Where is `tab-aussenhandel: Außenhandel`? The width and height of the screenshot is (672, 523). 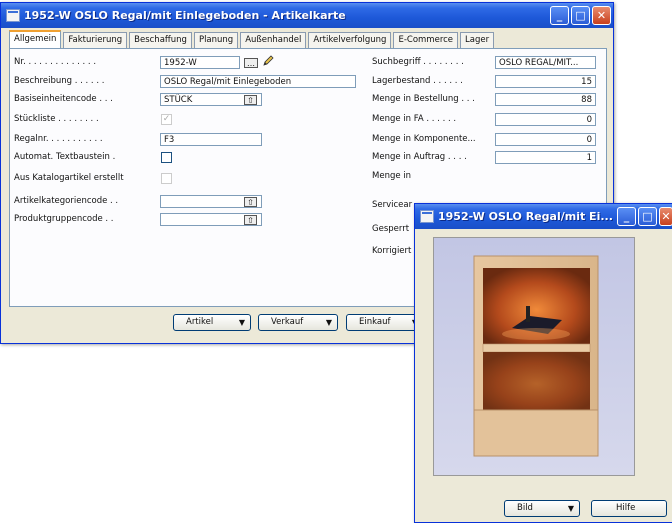 tab-aussenhandel: Außenhandel is located at coordinates (273, 40).